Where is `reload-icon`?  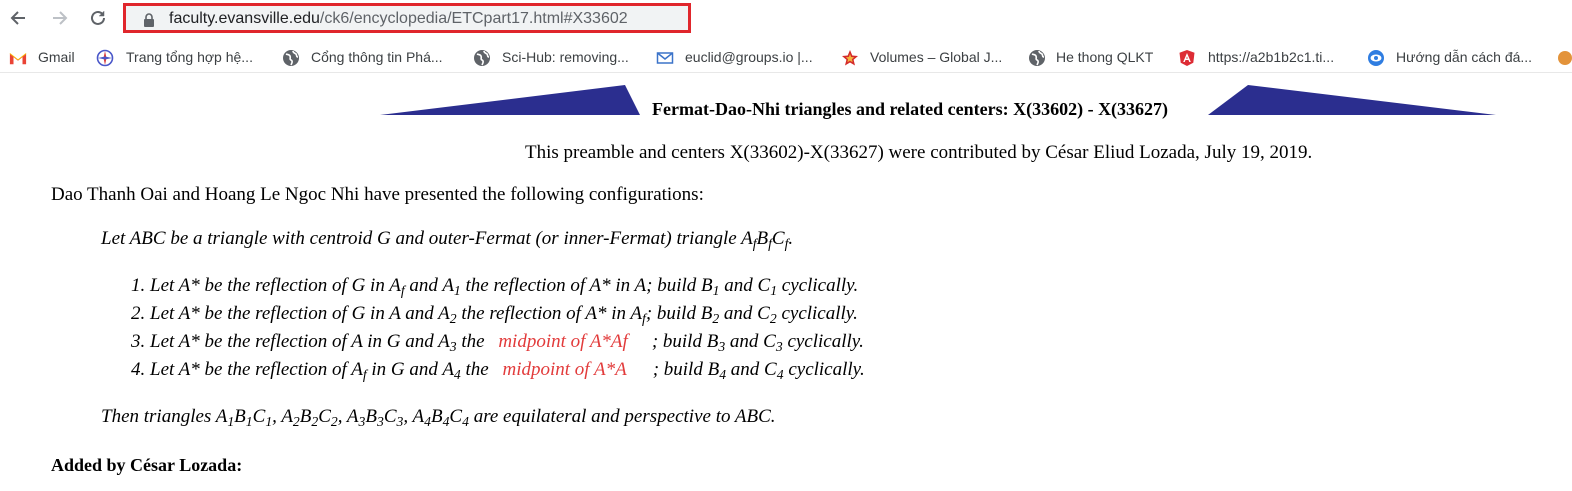
reload-icon is located at coordinates (98, 17).